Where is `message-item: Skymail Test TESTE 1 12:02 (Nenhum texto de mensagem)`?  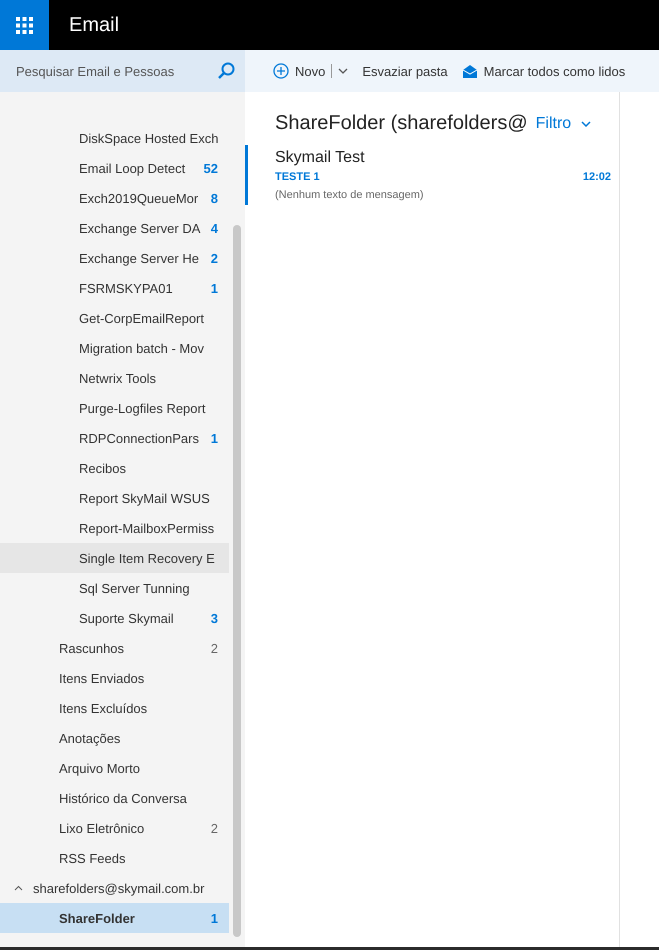 message-item: Skymail Test TESTE 1 12:02 (Nenhum texto de mensagem) is located at coordinates (432, 175).